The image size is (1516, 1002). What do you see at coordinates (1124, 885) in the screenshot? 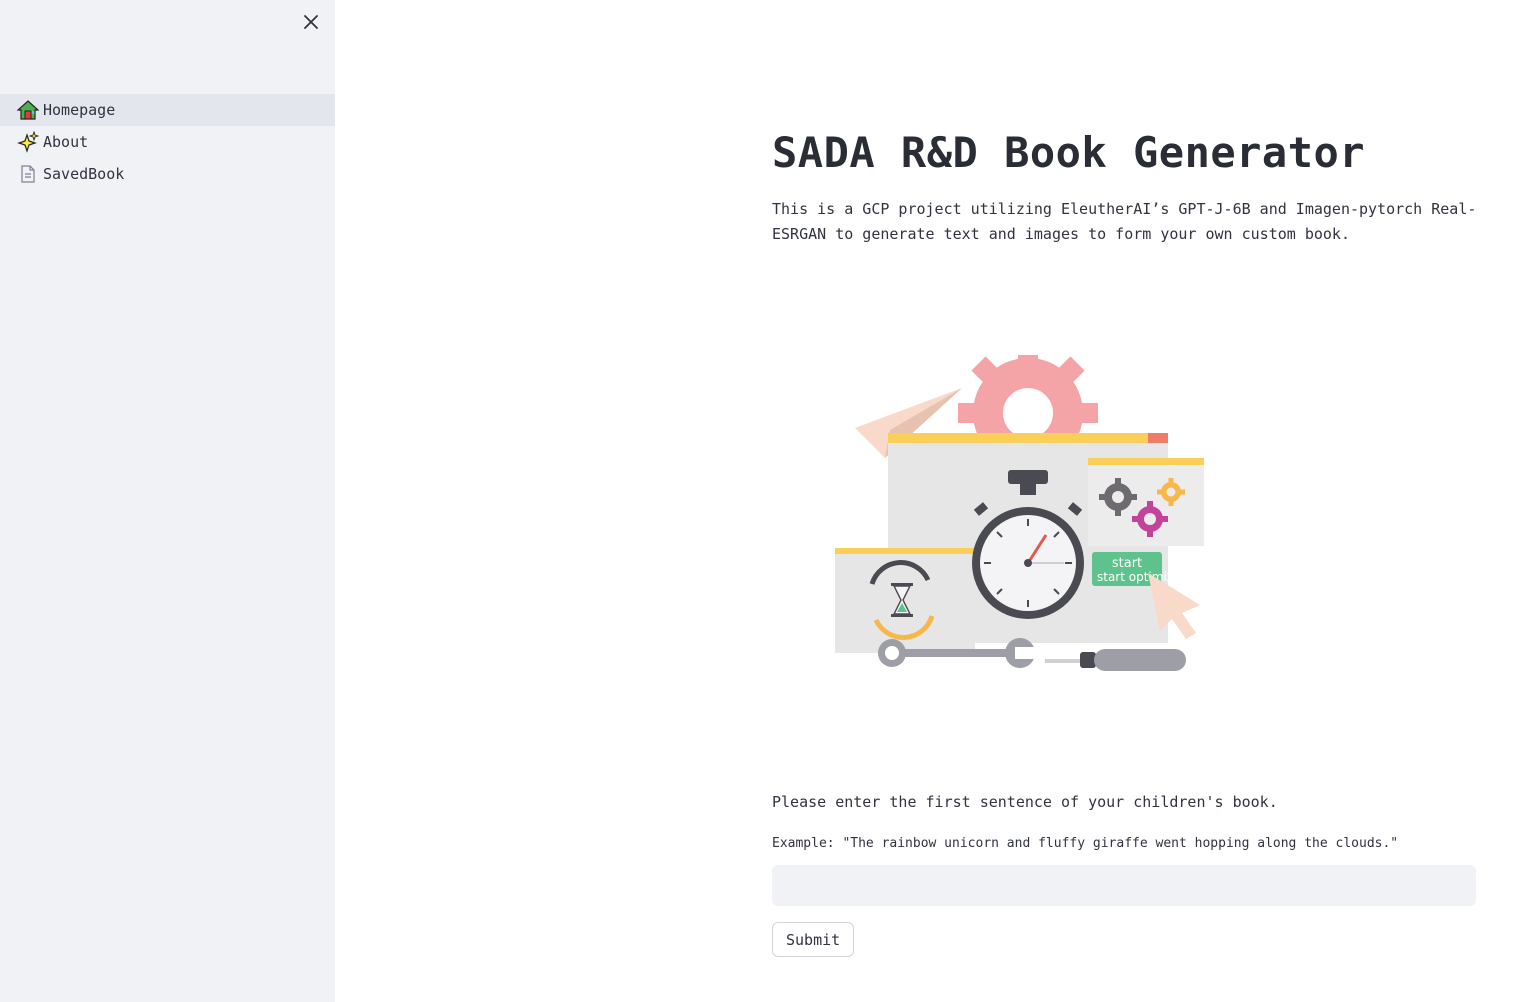
I see `first-sentence-input` at bounding box center [1124, 885].